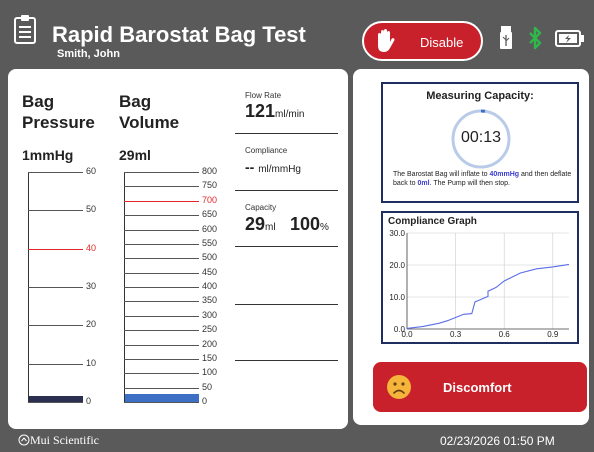 This screenshot has width=594, height=452. I want to click on gauge-tick-label: 60, so click(91, 171).